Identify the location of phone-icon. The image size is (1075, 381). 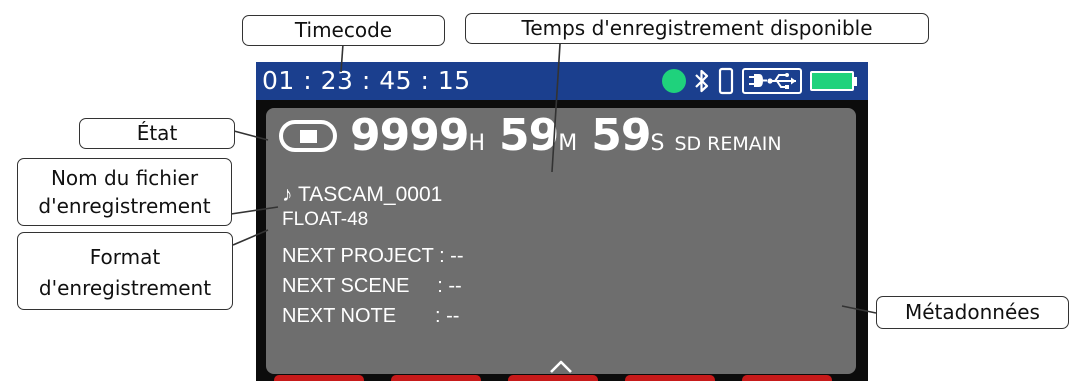
(726, 81).